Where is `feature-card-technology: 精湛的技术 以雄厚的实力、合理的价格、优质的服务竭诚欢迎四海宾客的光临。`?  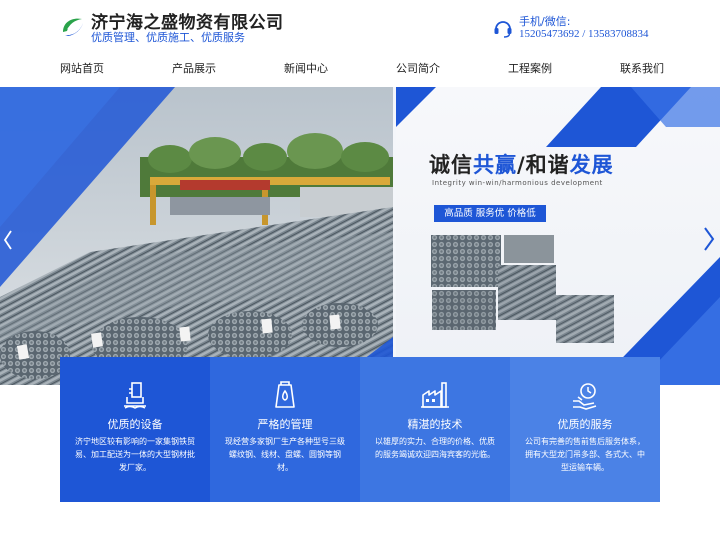
feature-card-technology: 精湛的技术 以雄厚的实力、合理的价格、优质的服务竭诚欢迎四海宾客的光临。 is located at coordinates (435, 429).